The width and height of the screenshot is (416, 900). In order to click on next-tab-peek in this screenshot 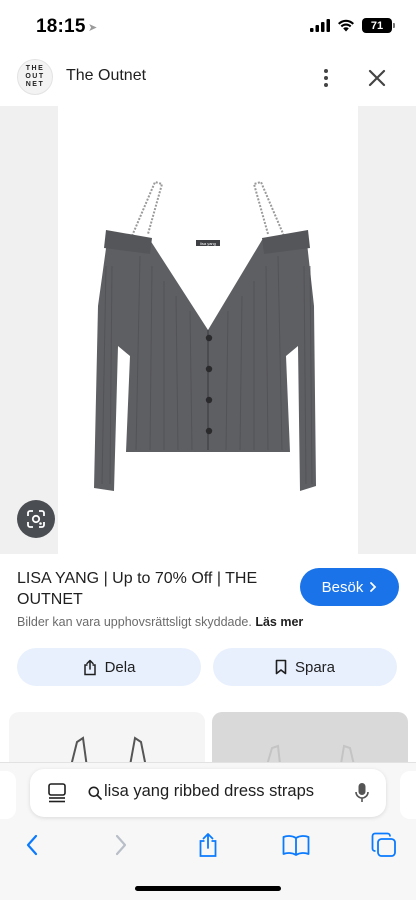, I will do `click(408, 795)`.